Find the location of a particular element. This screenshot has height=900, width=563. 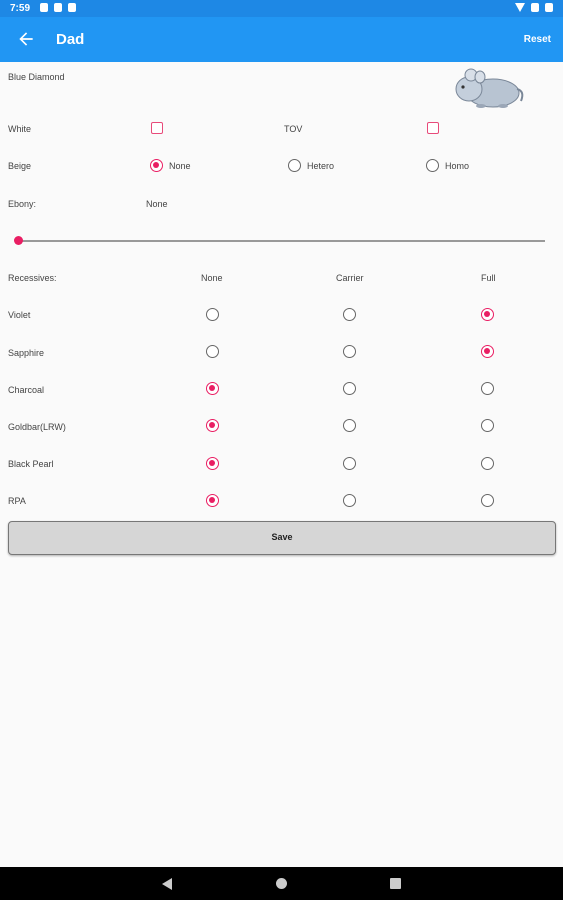

rpa-none-radio is located at coordinates (212, 500).